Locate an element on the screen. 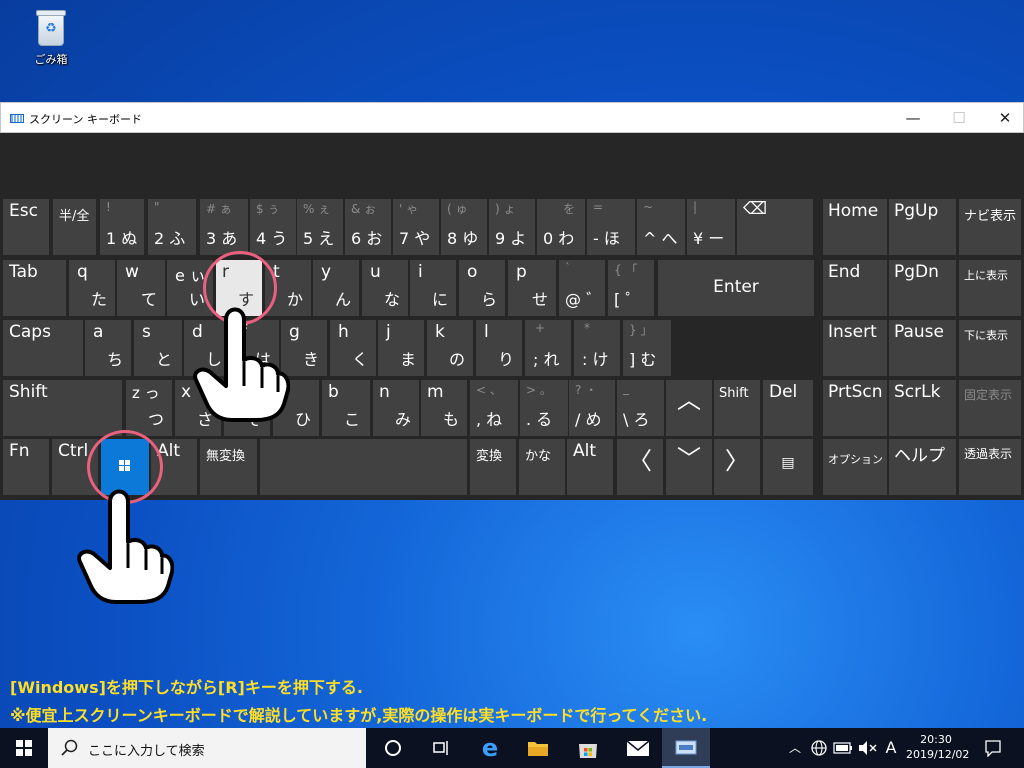  key-w: wて is located at coordinates (141, 288).